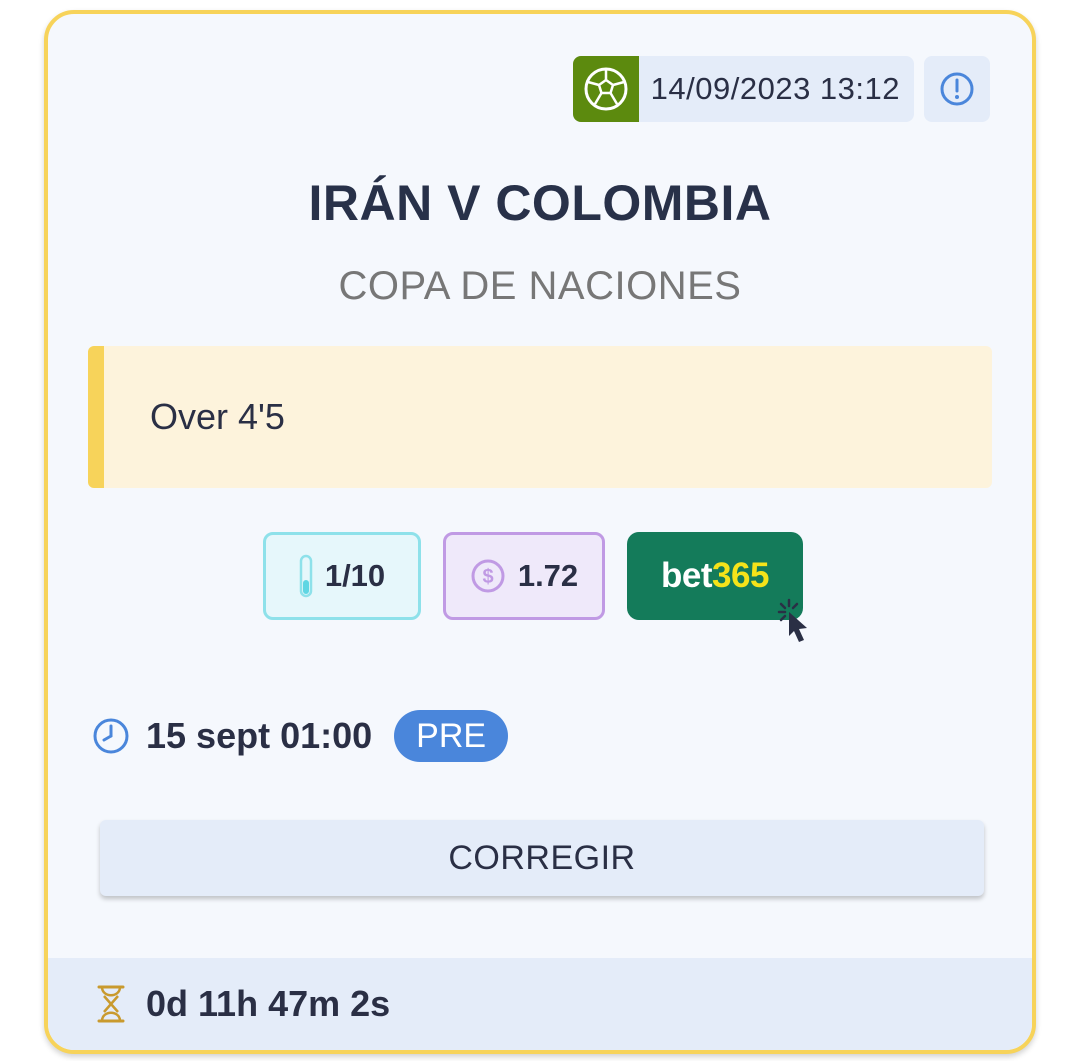  What do you see at coordinates (540, 286) in the screenshot?
I see `competition-name: COPA DE NACIONES` at bounding box center [540, 286].